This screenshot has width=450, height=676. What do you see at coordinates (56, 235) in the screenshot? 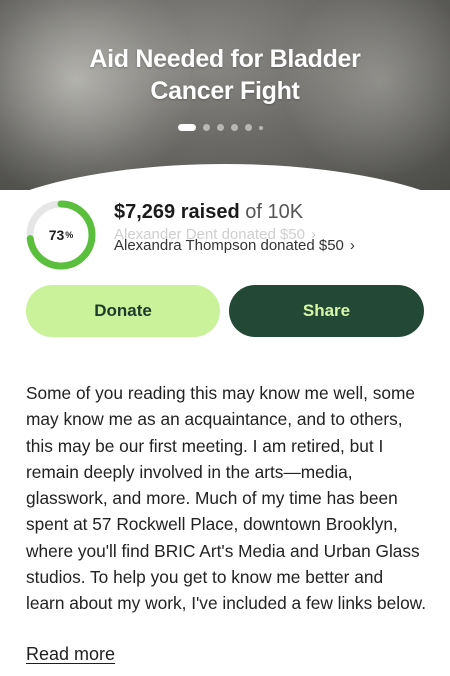
I see `progress-percent-value: 73` at bounding box center [56, 235].